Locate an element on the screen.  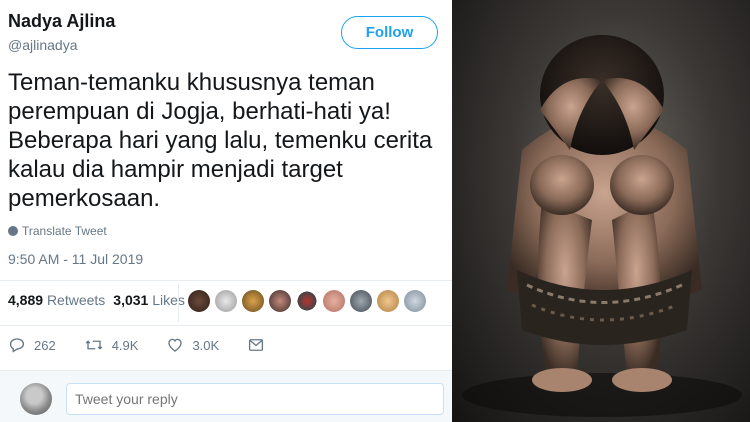
tweet-text-line: Beberapa hari yang lalu, temenku cerita is located at coordinates (220, 140).